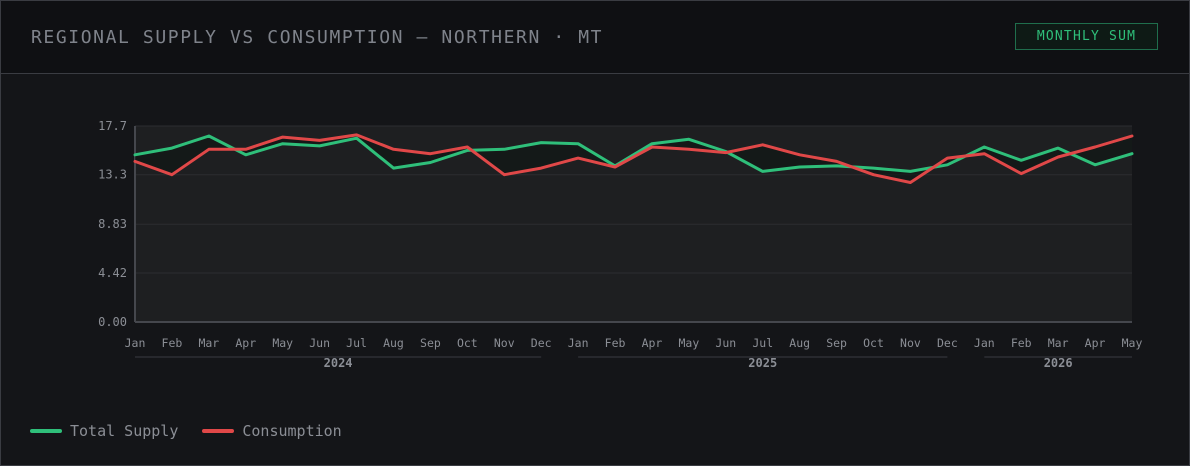 The width and height of the screenshot is (1190, 466). Describe the element at coordinates (112, 322) in the screenshot. I see `y-tick-label: 0.00` at that location.